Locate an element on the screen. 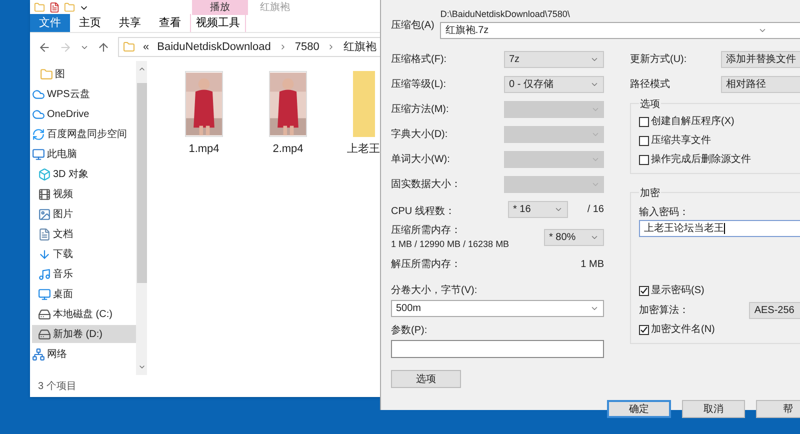 The width and height of the screenshot is (800, 434). nav-item: 此电脑 is located at coordinates (84, 154).